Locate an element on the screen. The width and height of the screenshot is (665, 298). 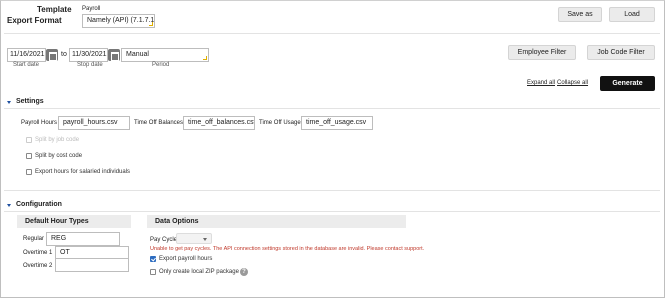
export-hours-salaried-checkbox is located at coordinates (29, 172).